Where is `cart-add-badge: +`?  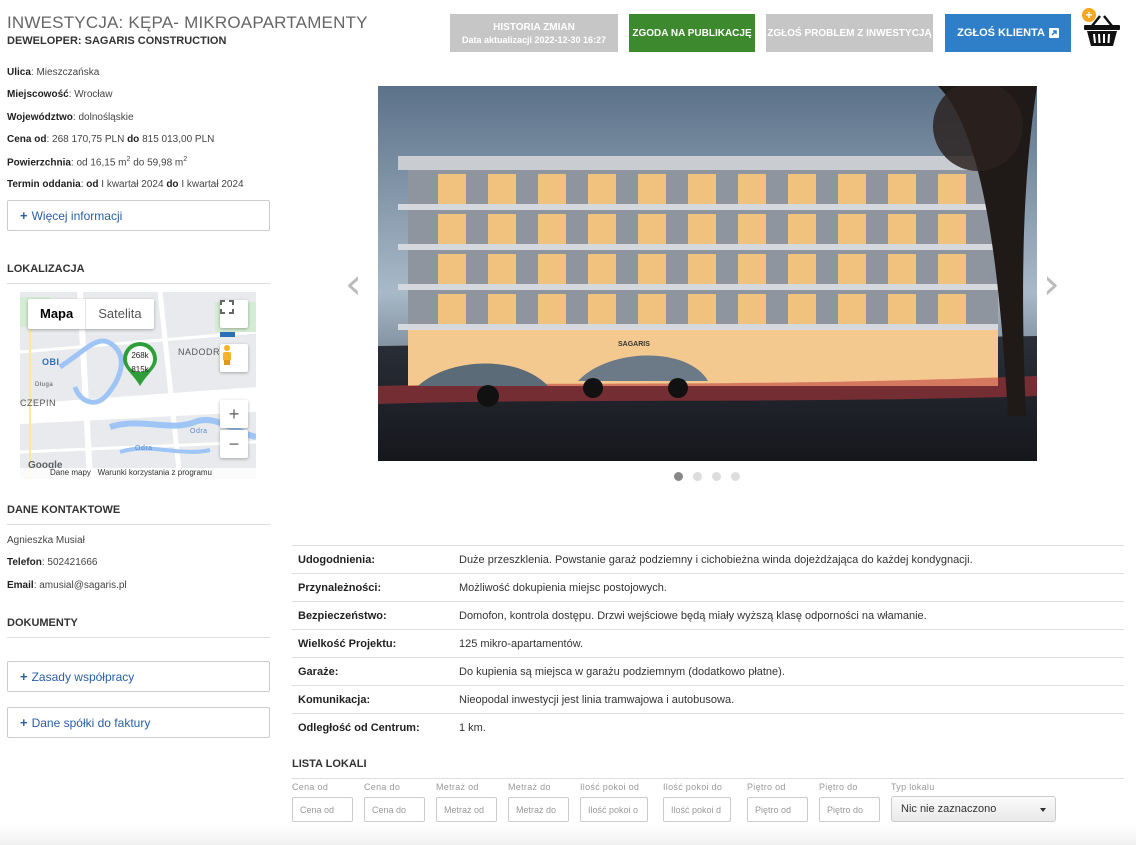 cart-add-badge: + is located at coordinates (1089, 15).